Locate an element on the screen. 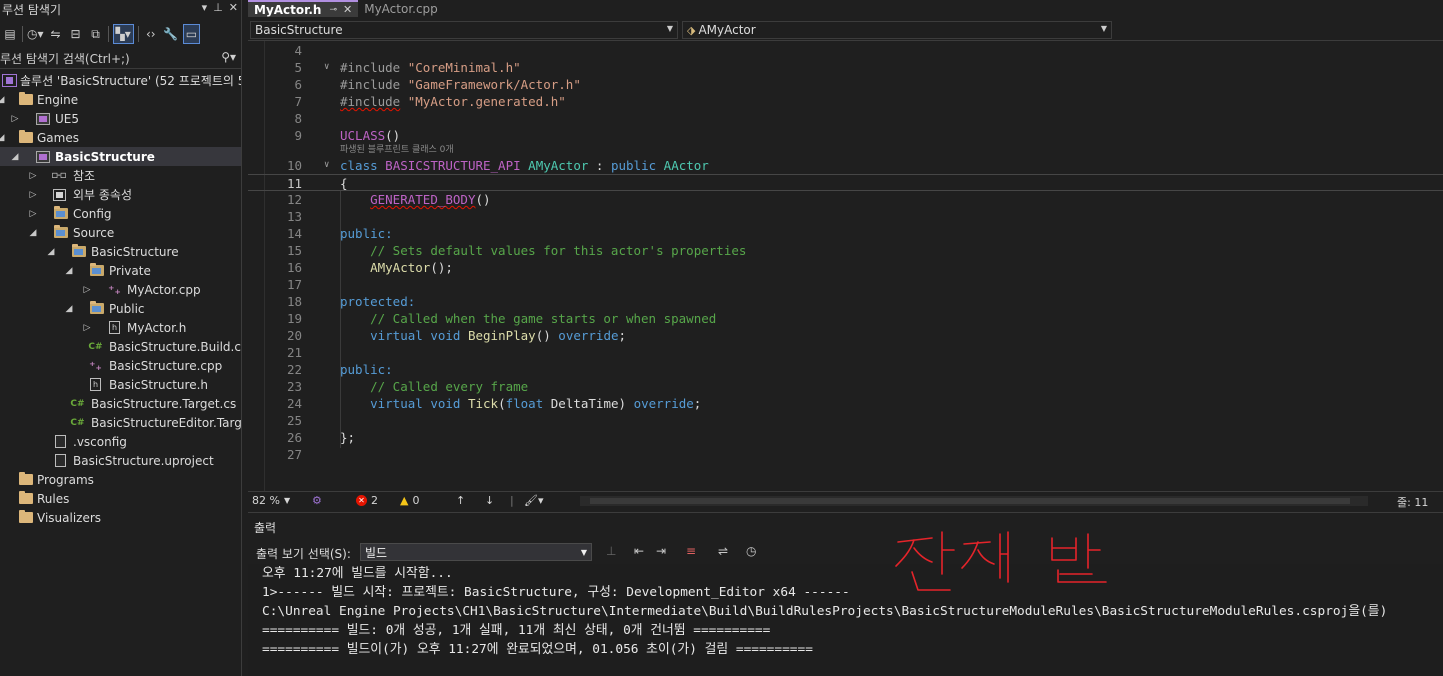  search-icon: ⚲▾ is located at coordinates (228, 57).